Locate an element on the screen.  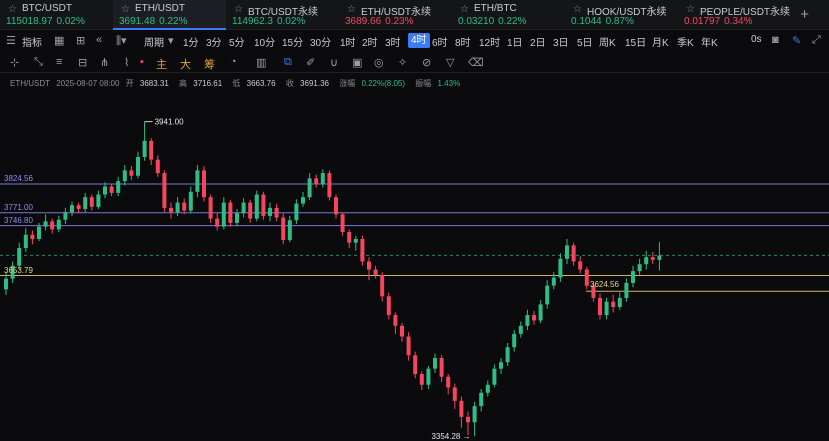
interval-9: 4时 is located at coordinates (419, 40).